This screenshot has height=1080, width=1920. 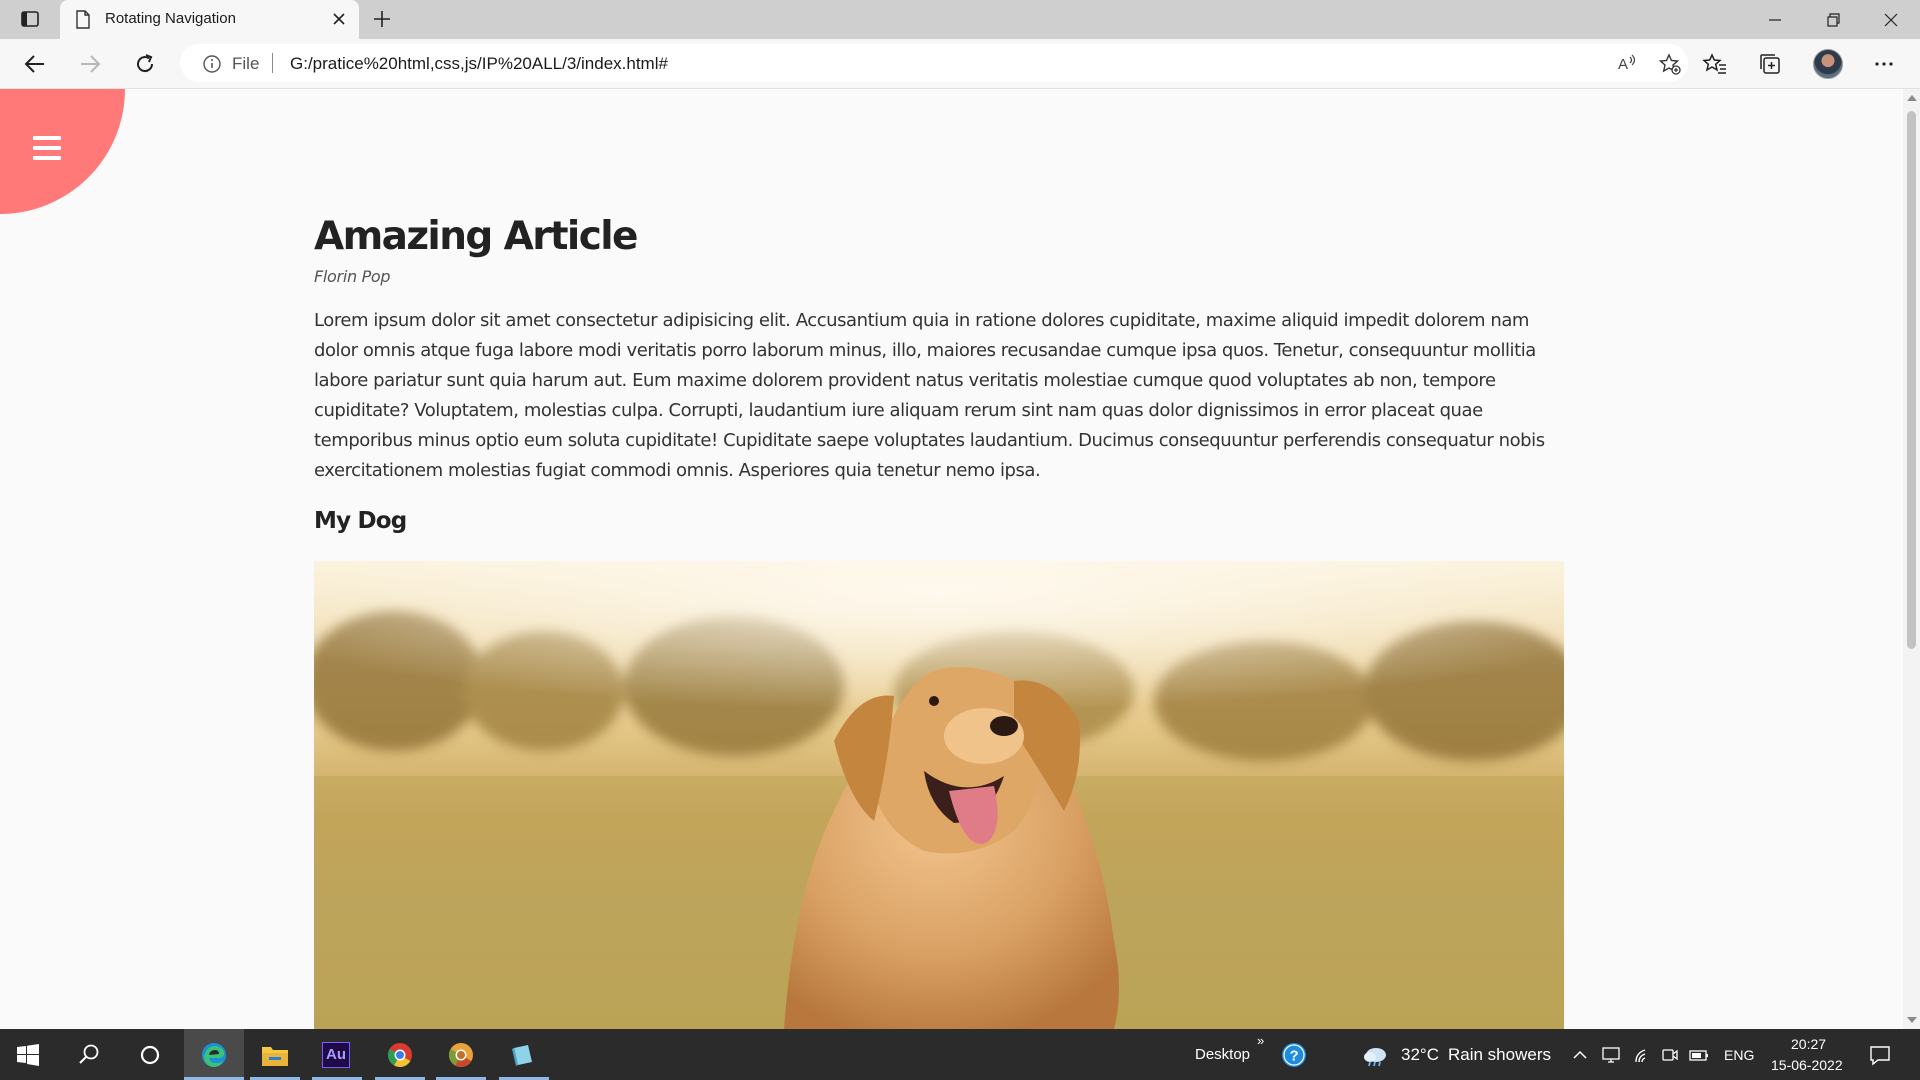 What do you see at coordinates (382, 19) in the screenshot?
I see `plus-icon` at bounding box center [382, 19].